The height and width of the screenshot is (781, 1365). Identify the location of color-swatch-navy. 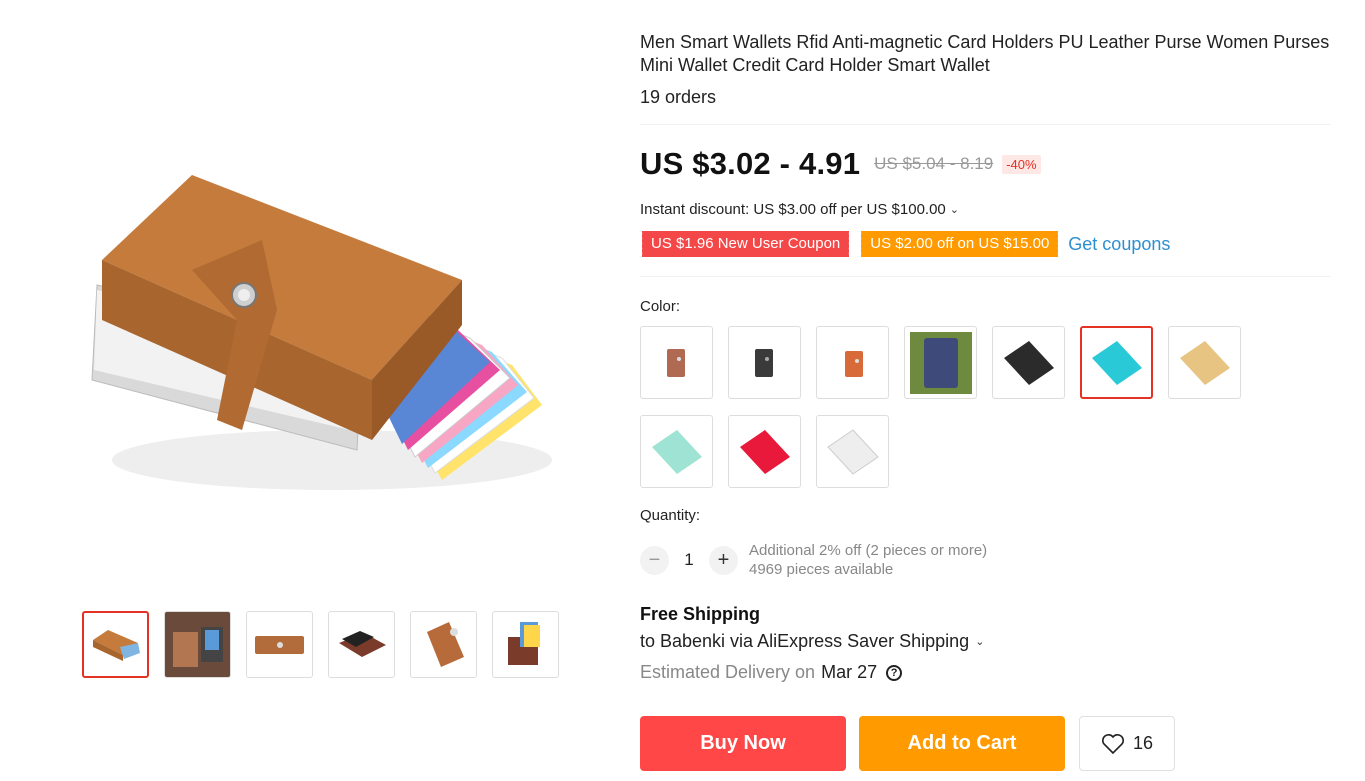
(940, 362).